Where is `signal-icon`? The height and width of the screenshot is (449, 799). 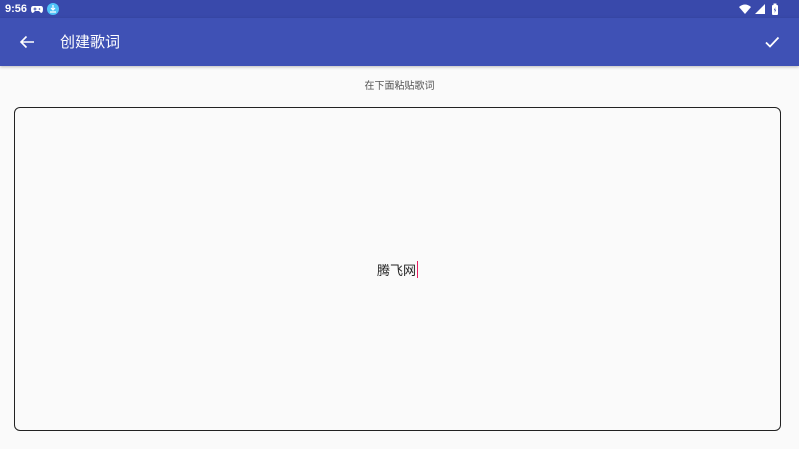 signal-icon is located at coordinates (760, 9).